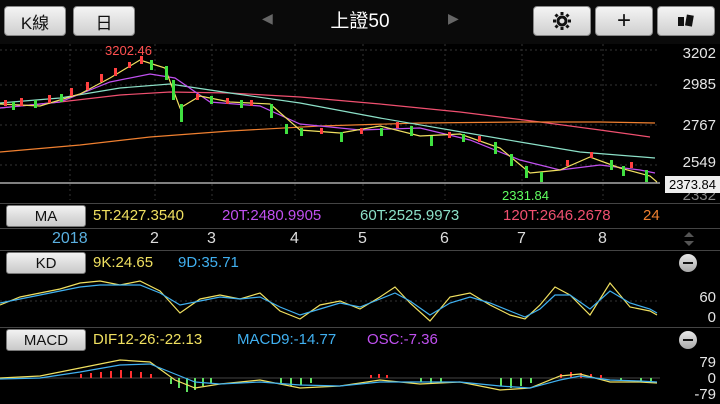 The image size is (720, 404). I want to click on collapse-macd-icon, so click(688, 340).